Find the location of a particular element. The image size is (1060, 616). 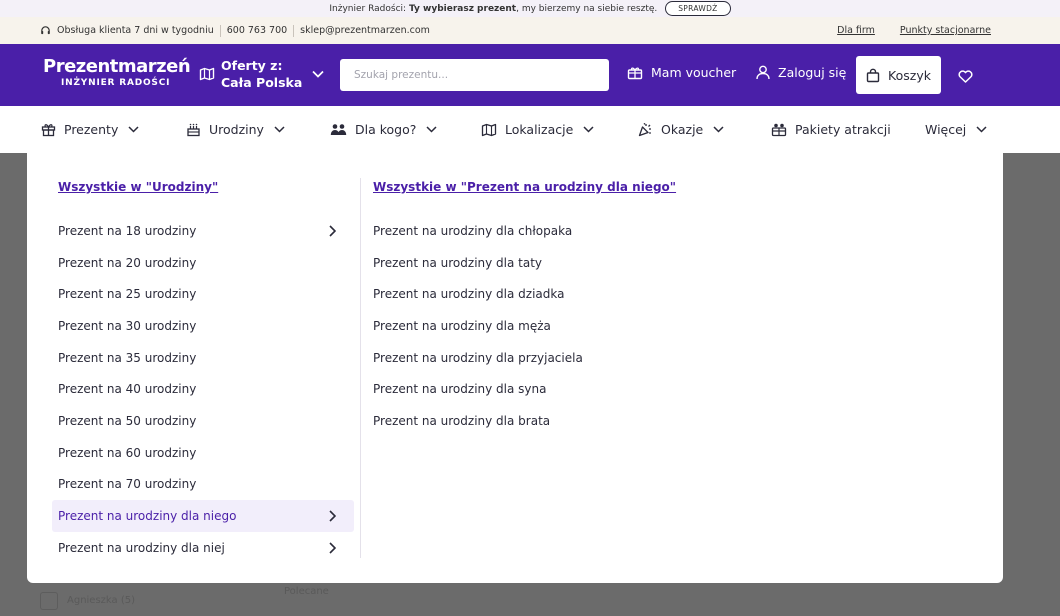

bag-icon is located at coordinates (873, 75).